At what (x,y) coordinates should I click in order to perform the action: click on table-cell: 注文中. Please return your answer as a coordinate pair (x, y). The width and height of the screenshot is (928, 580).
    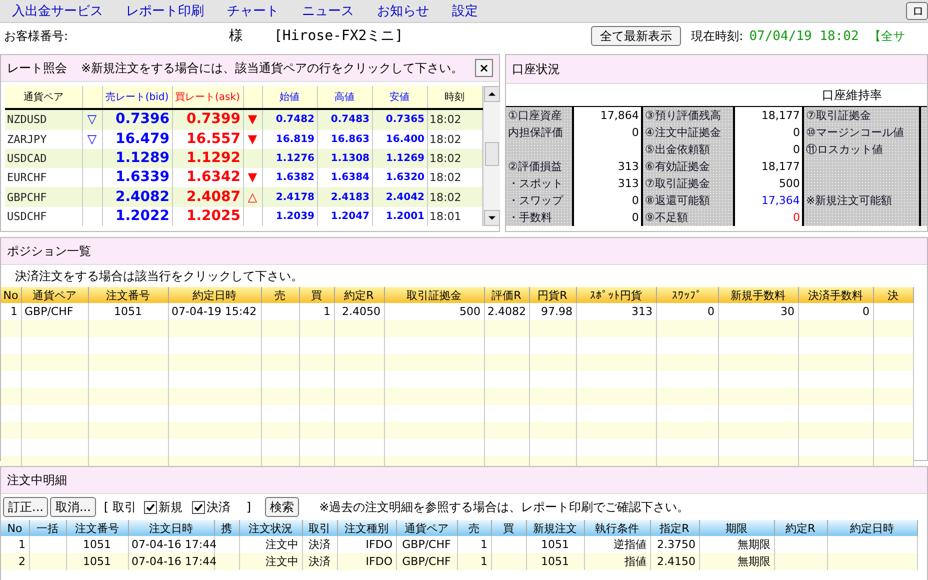
    Looking at the image, I should click on (282, 561).